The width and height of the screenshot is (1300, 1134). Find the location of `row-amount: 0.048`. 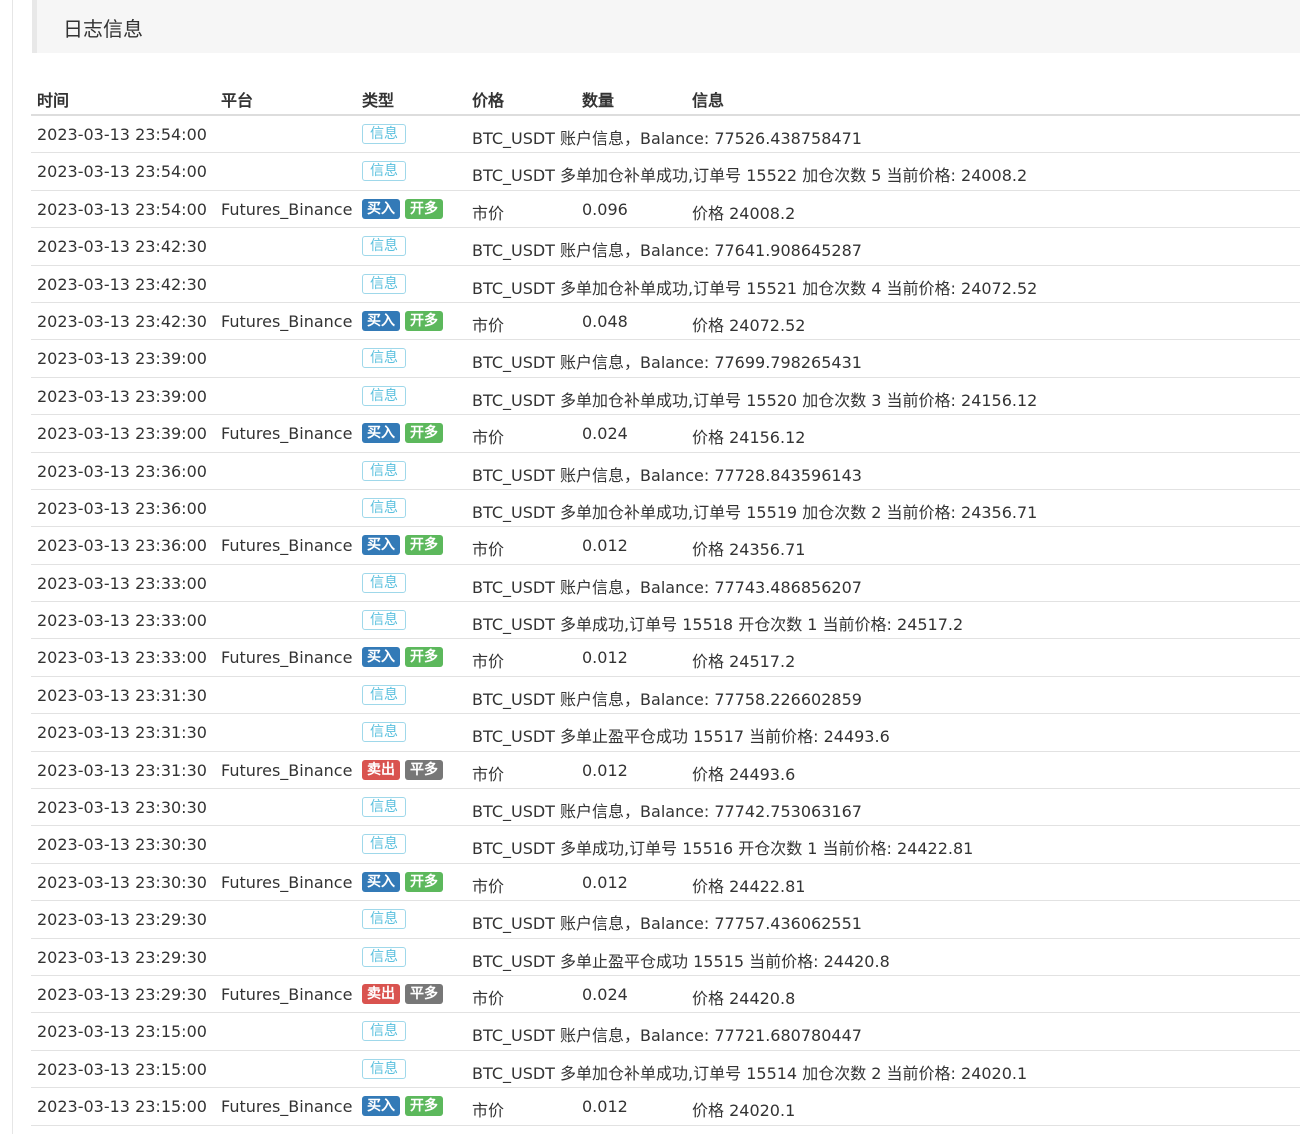

row-amount: 0.048 is located at coordinates (605, 321).